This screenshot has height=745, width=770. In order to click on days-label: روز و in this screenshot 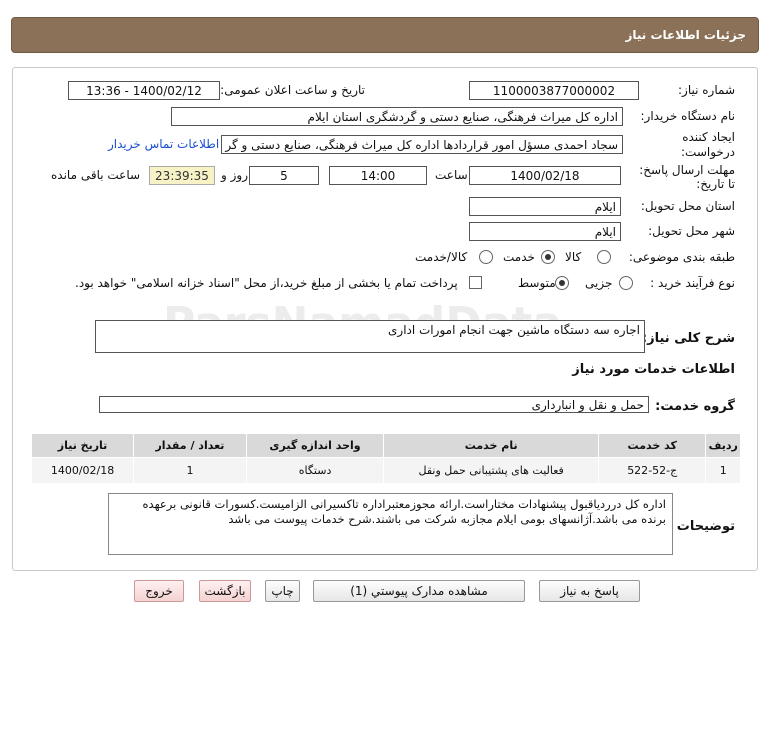, I will do `click(234, 175)`.